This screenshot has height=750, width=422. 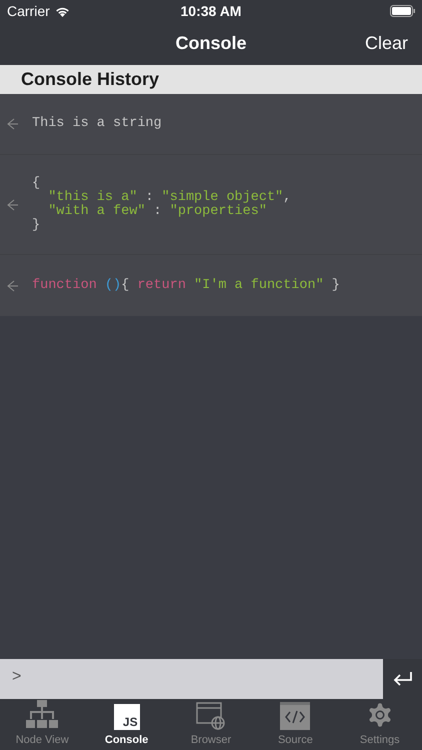 I want to click on code-line: "this is a" : "simple object",, so click(x=169, y=197).